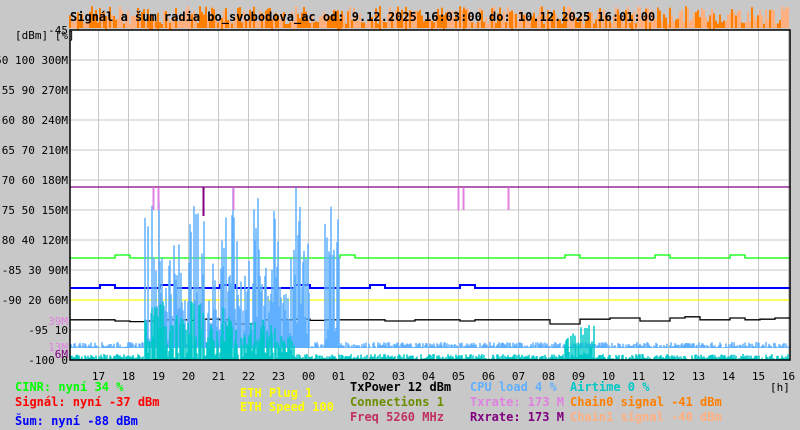 Image resolution: width=800 pixels, height=430 pixels. What do you see at coordinates (698, 376) in the screenshot?
I see `x-tick-label: 13` at bounding box center [698, 376].